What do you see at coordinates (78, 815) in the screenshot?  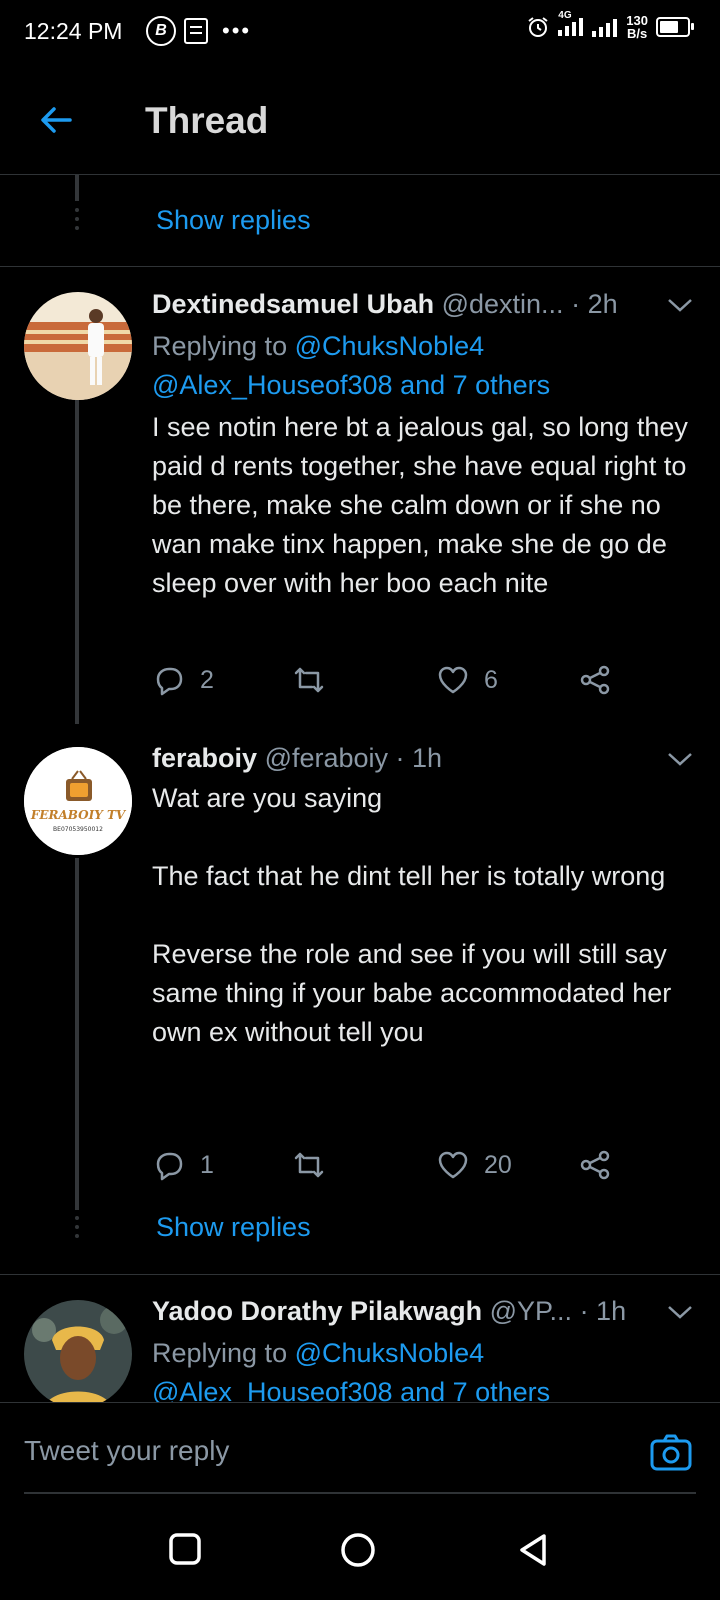 I see `avatar-brand-text: FERABOIY TV` at bounding box center [78, 815].